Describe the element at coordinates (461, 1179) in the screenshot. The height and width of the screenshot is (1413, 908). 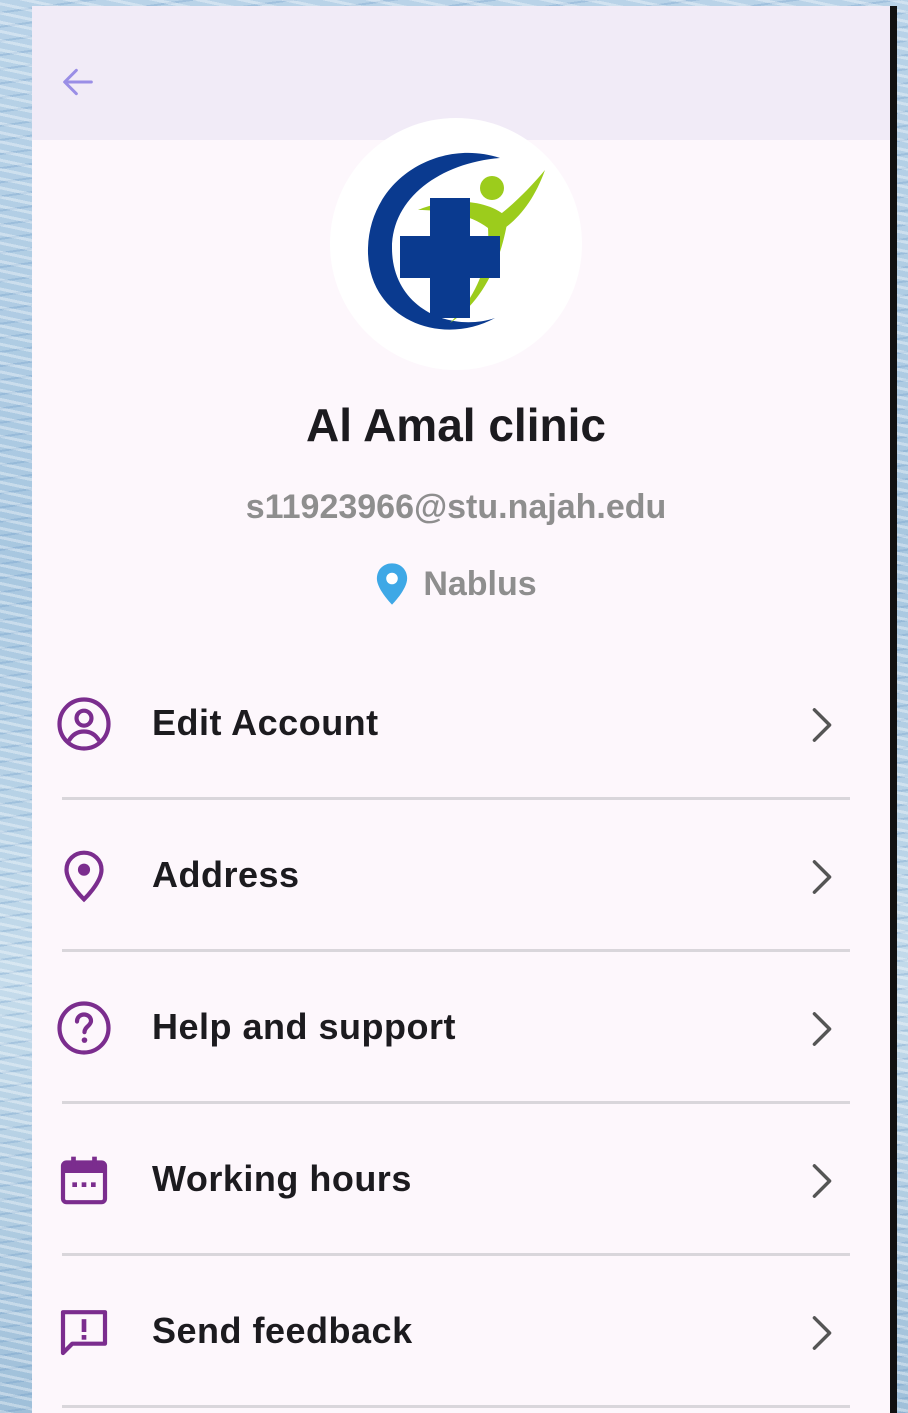
I see `menu-item-working-hours: Working hours` at that location.